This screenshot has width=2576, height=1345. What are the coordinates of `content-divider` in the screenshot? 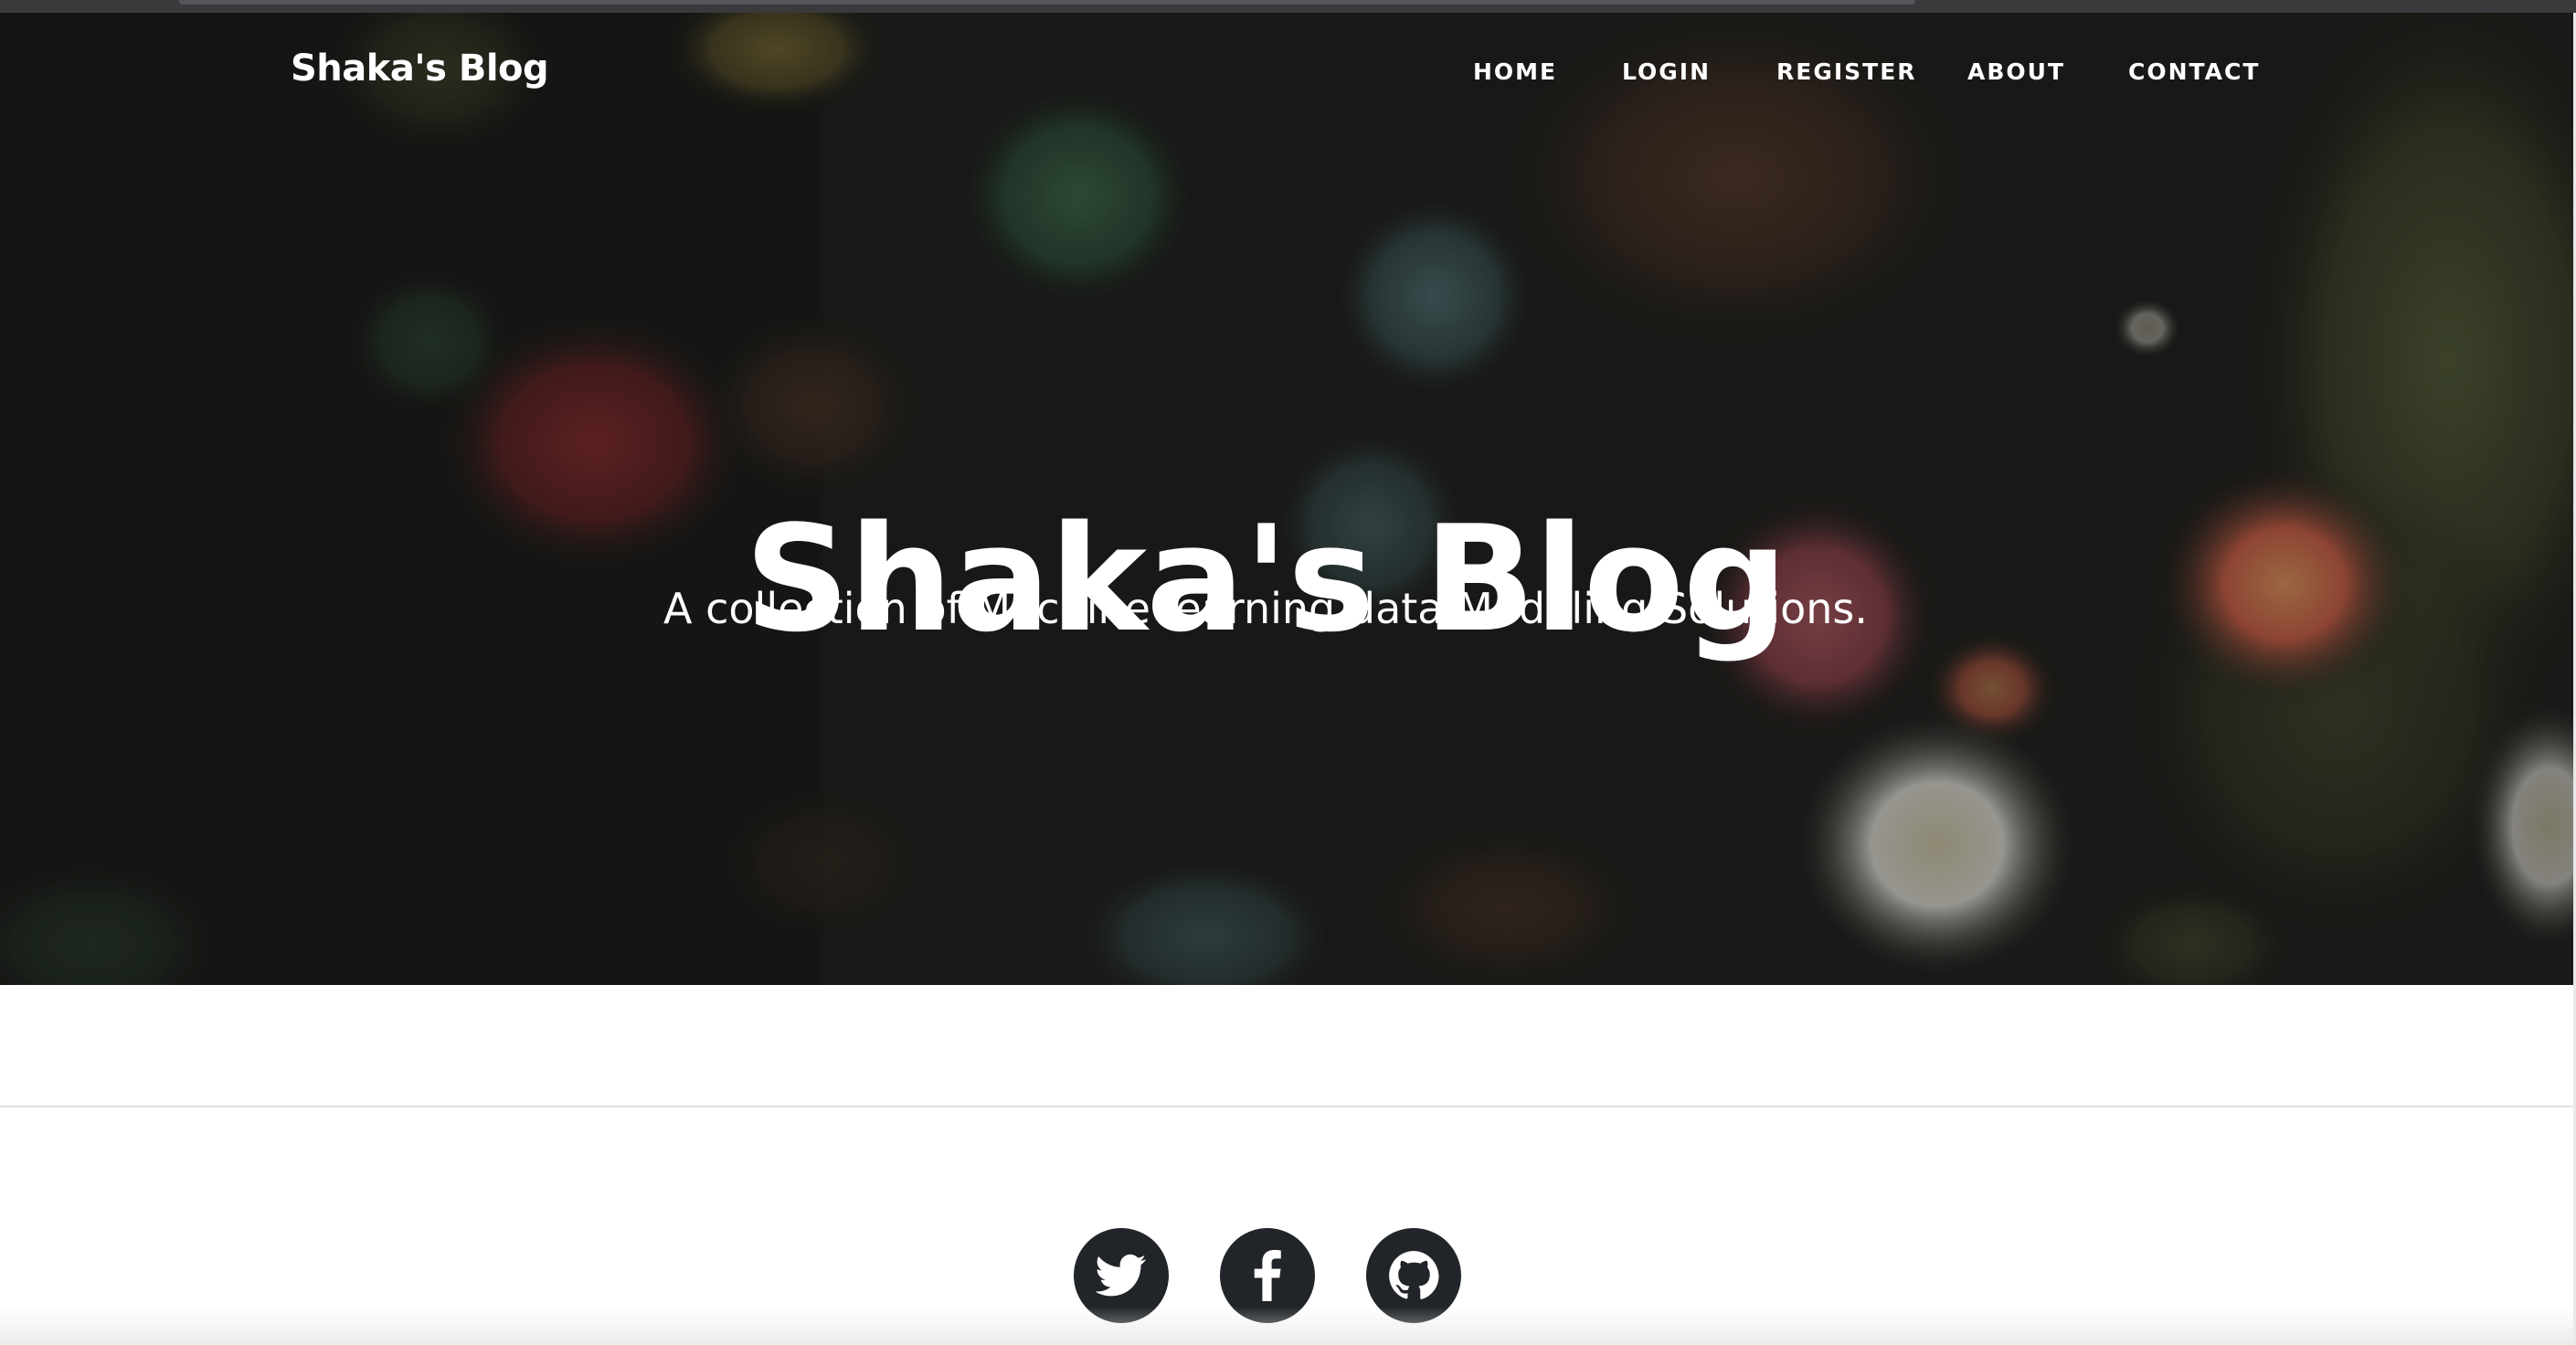 It's located at (1286, 1106).